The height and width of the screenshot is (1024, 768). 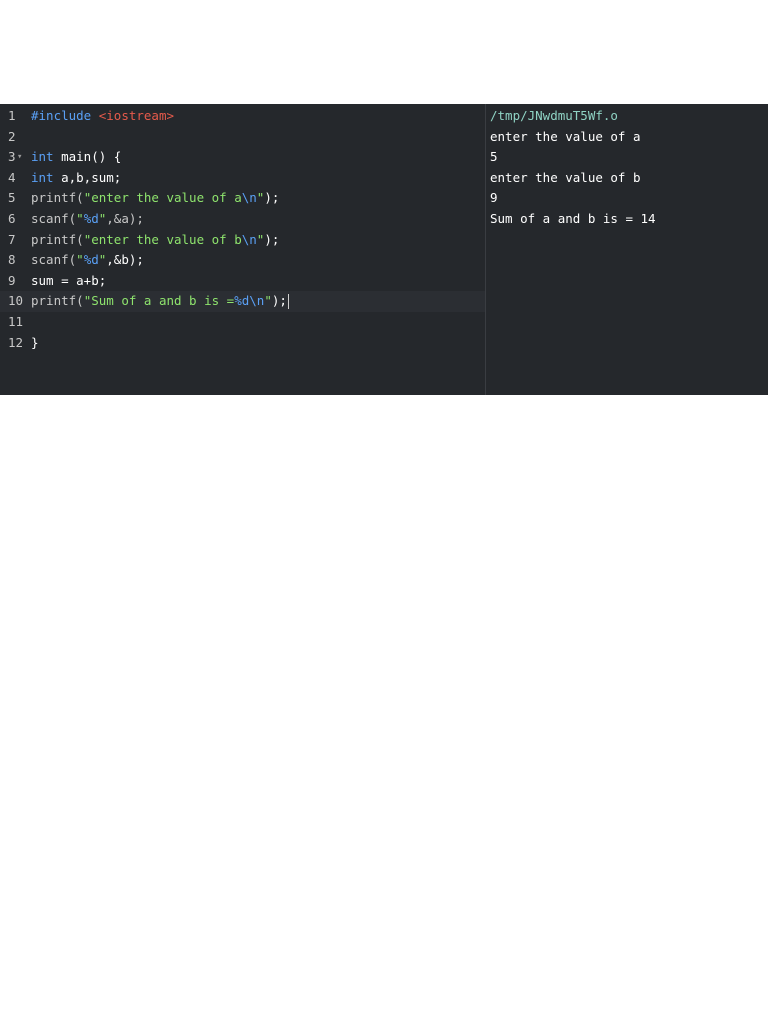 What do you see at coordinates (87, 177) in the screenshot?
I see `code-text: a,b,sum;` at bounding box center [87, 177].